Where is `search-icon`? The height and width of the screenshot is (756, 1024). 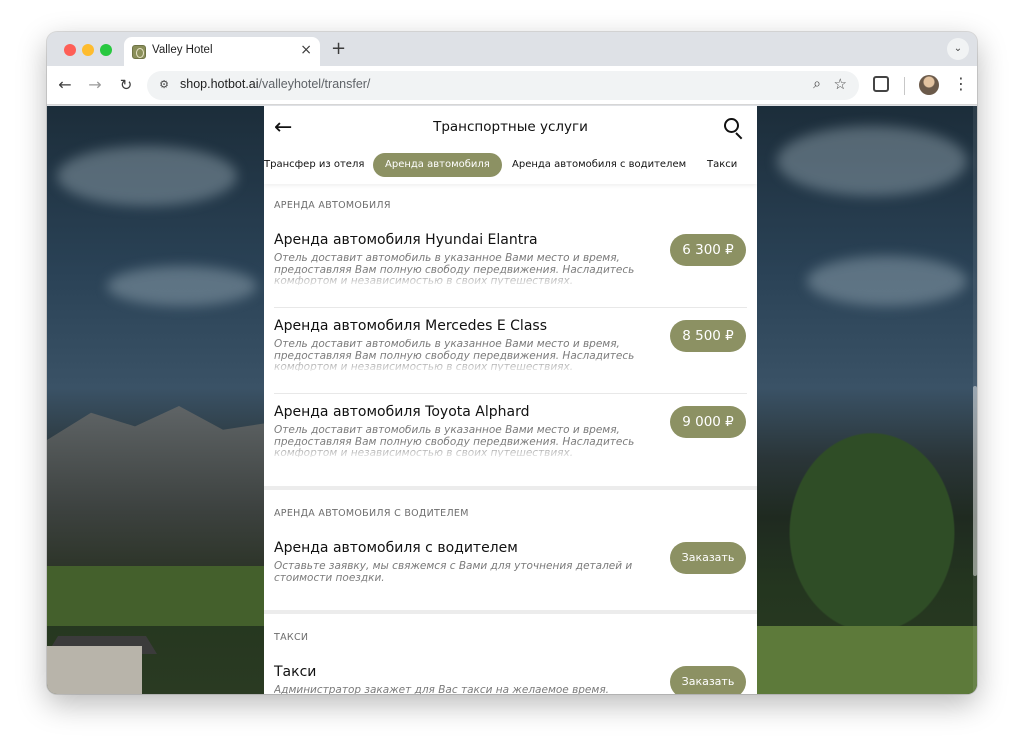 search-icon is located at coordinates (734, 129).